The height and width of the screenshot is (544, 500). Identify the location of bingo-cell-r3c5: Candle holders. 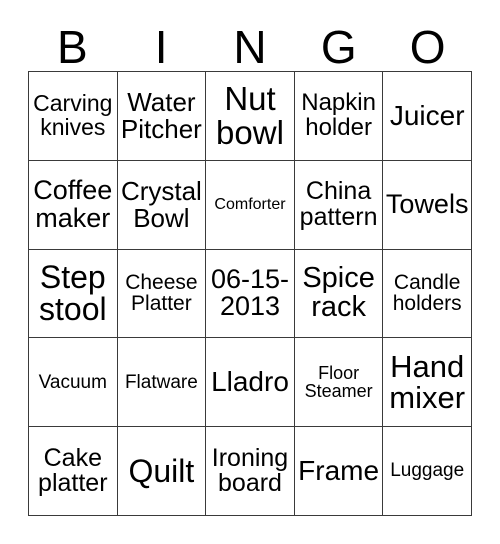
(427, 294).